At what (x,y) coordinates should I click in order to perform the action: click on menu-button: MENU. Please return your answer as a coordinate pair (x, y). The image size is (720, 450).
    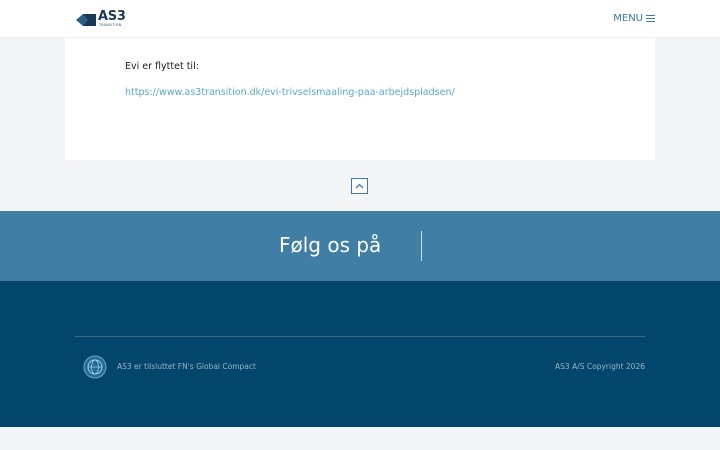
    Looking at the image, I should click on (634, 18).